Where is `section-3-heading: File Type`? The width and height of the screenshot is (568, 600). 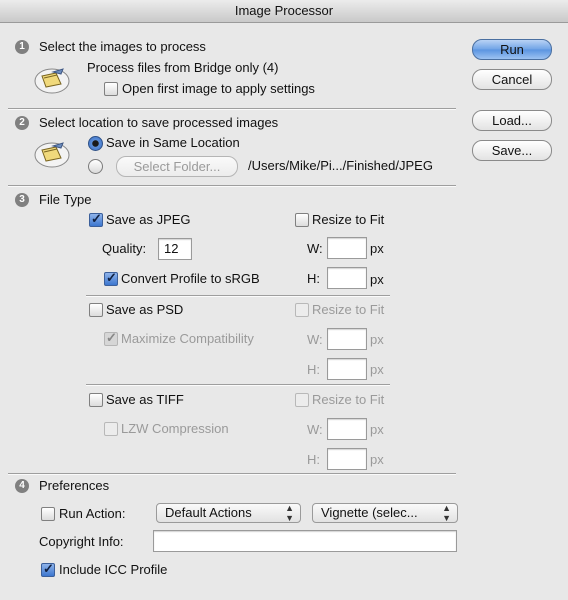
section-3-heading: File Type is located at coordinates (65, 199).